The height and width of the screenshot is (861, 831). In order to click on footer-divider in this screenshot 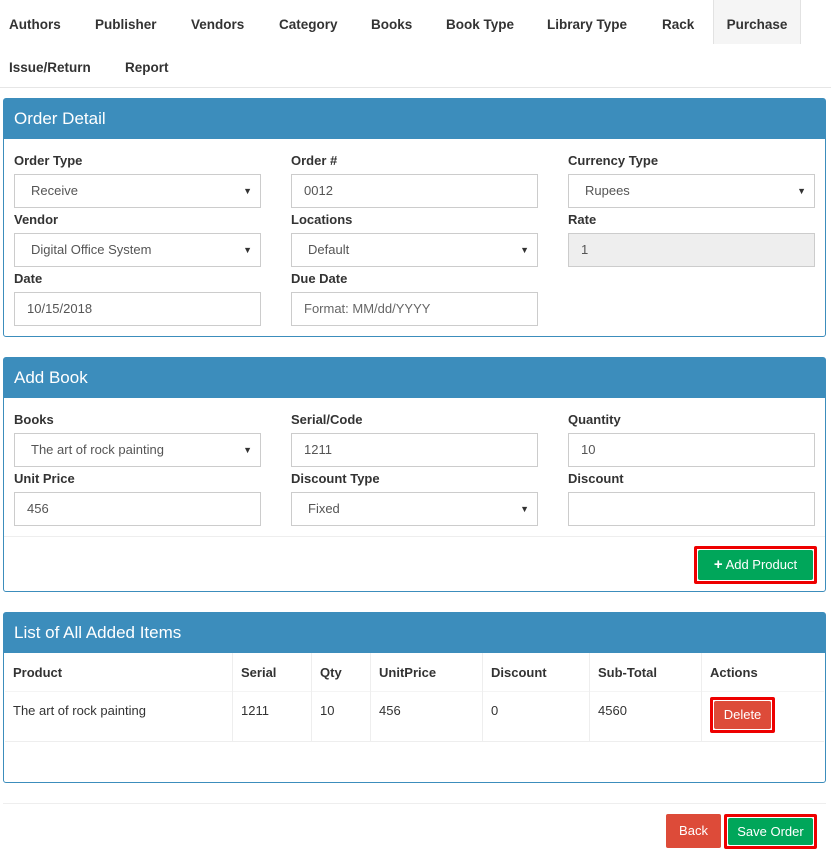, I will do `click(414, 803)`.